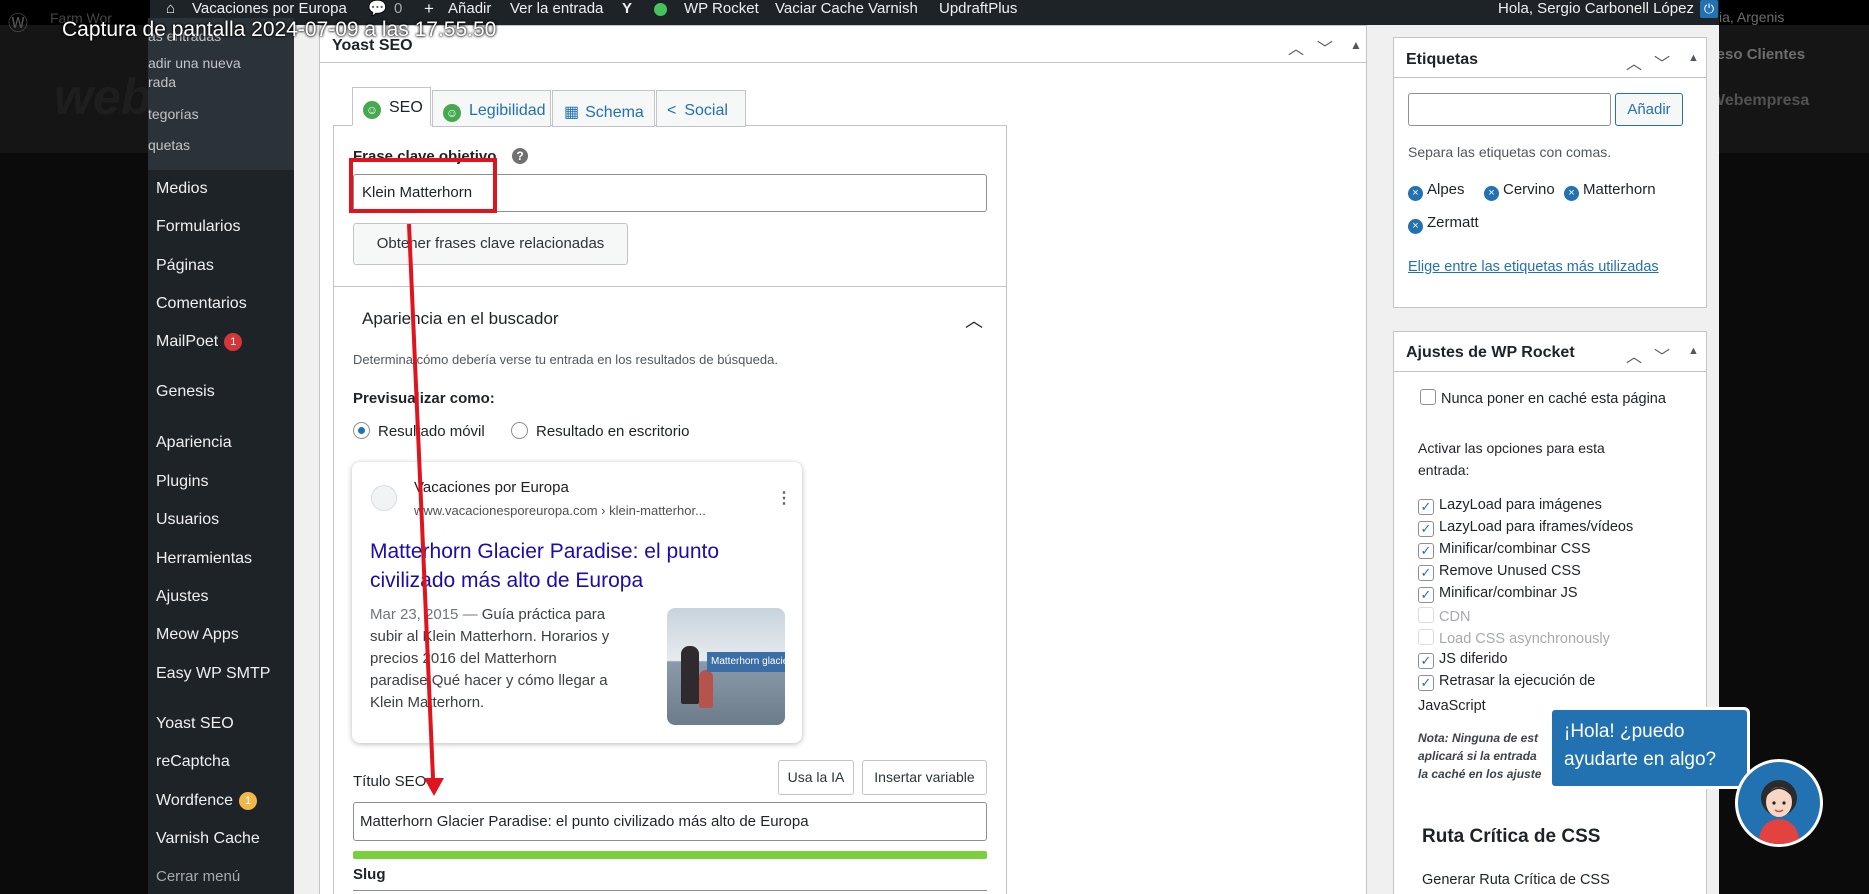  Describe the element at coordinates (1478, 738) in the screenshot. I see `wpr-note-line1: Nota: Ninguna de est` at that location.